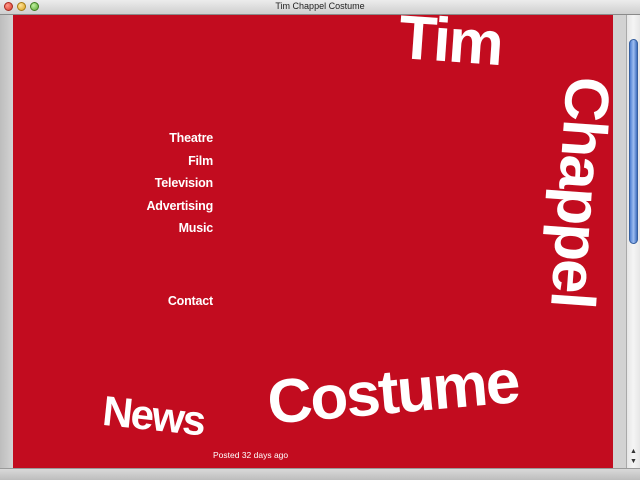 The height and width of the screenshot is (480, 640). What do you see at coordinates (163, 301) in the screenshot?
I see `nav-item-contact: Contact` at bounding box center [163, 301].